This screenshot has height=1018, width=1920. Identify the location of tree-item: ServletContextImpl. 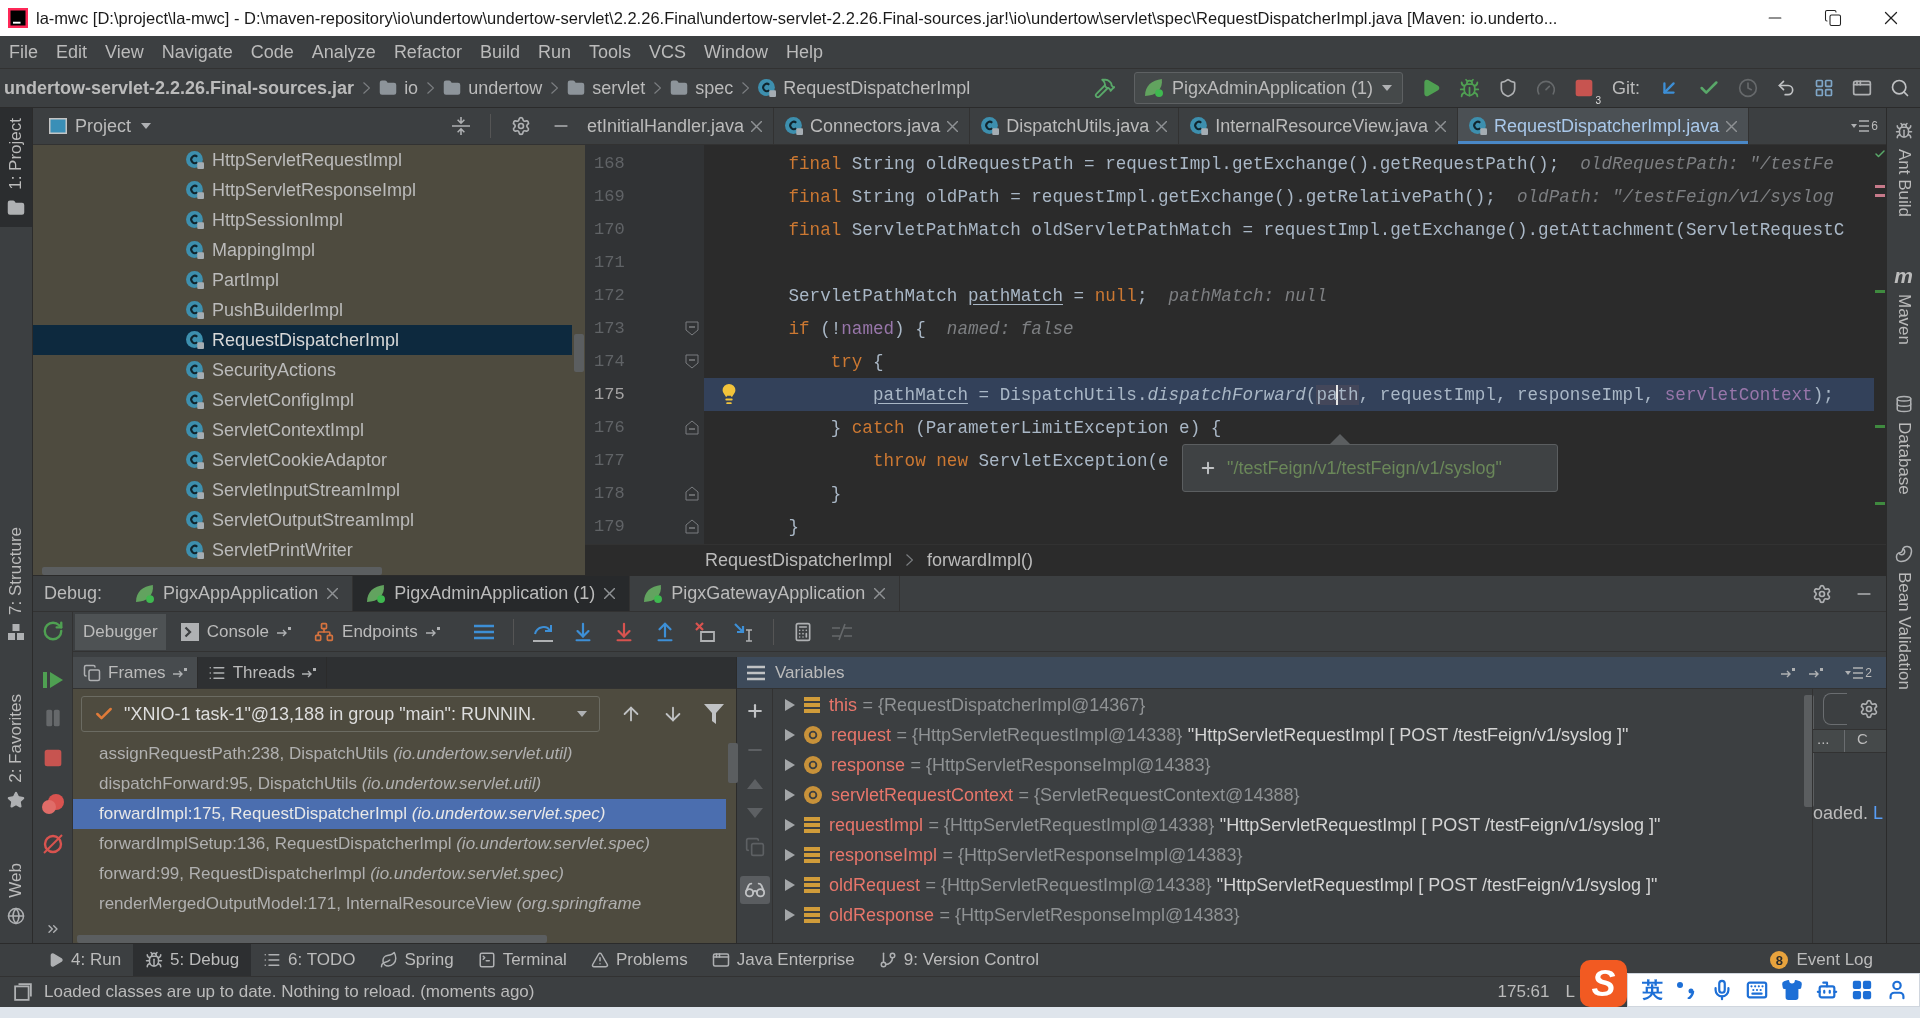
(302, 430).